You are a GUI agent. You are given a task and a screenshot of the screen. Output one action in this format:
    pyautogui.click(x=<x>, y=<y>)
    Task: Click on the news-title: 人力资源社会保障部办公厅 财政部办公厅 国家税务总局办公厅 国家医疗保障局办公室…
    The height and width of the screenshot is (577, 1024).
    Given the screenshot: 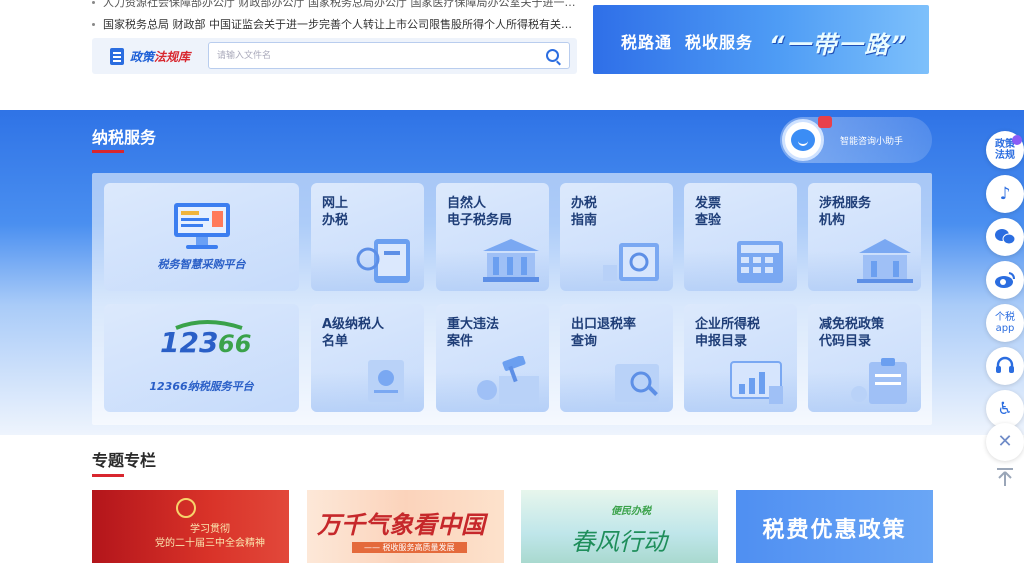 What is the action you would take?
    pyautogui.click(x=340, y=4)
    